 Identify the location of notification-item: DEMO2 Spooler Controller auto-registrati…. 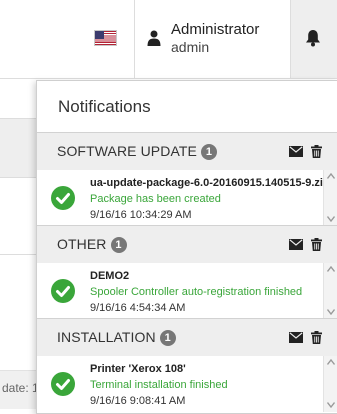
(187, 291).